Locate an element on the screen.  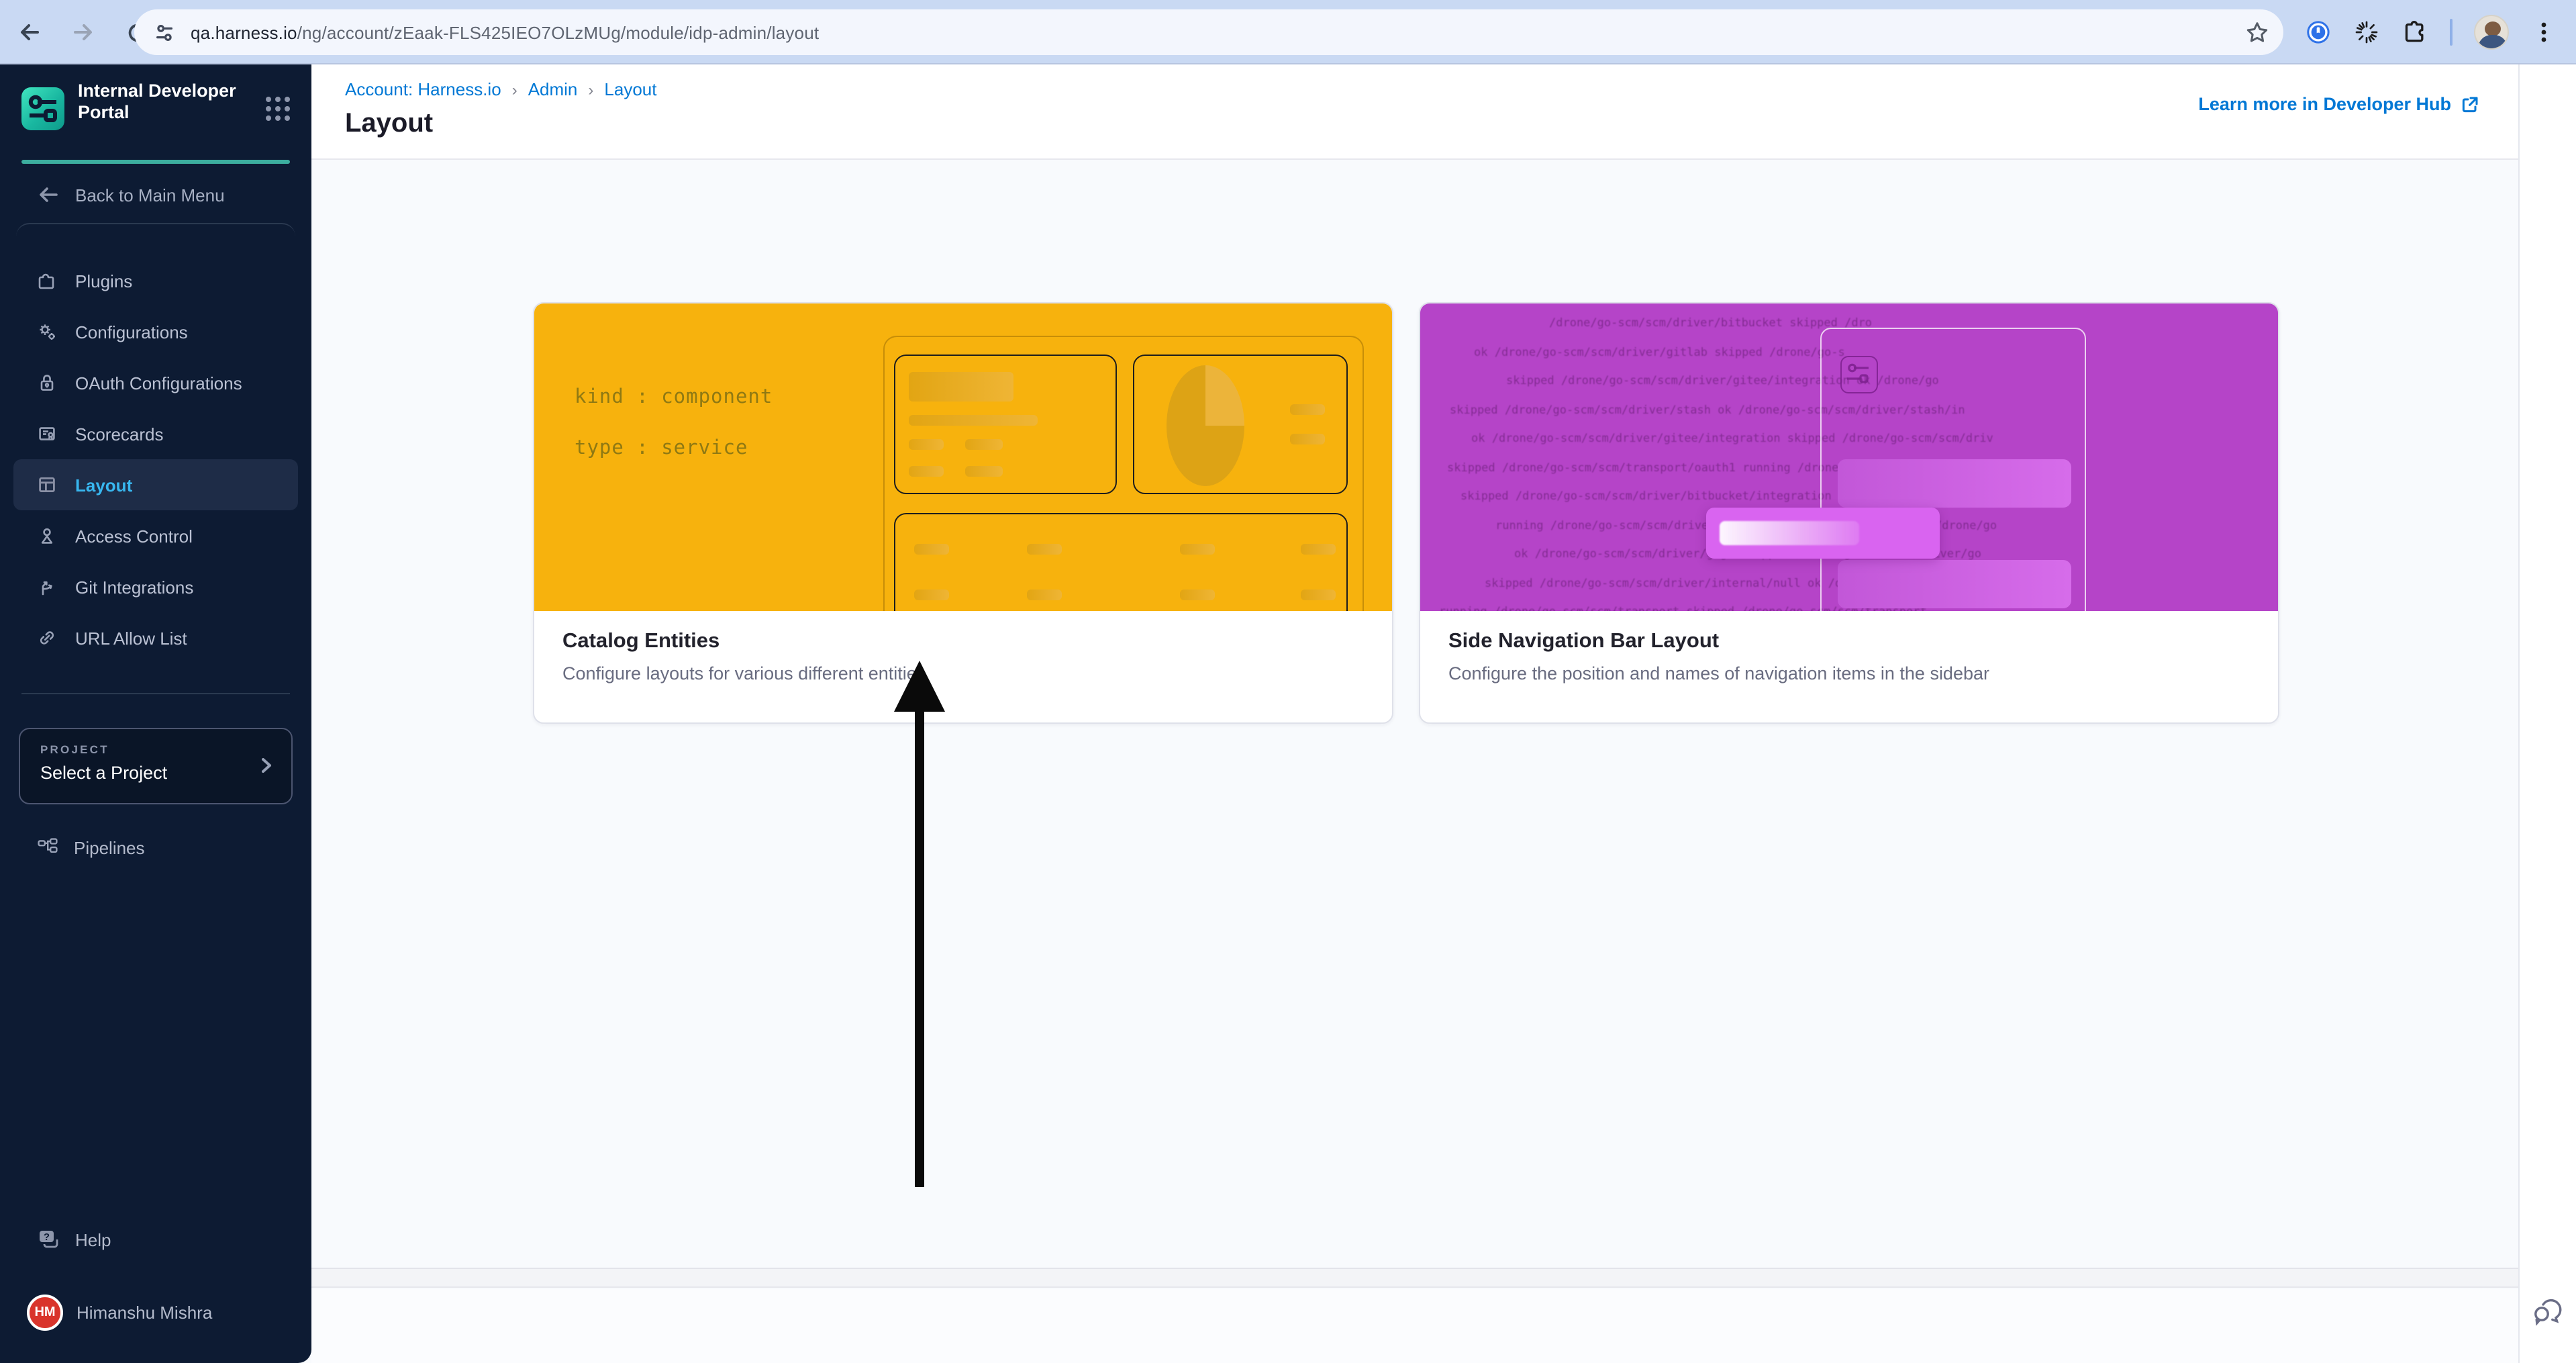
project-label: PROJECT is located at coordinates (74, 749).